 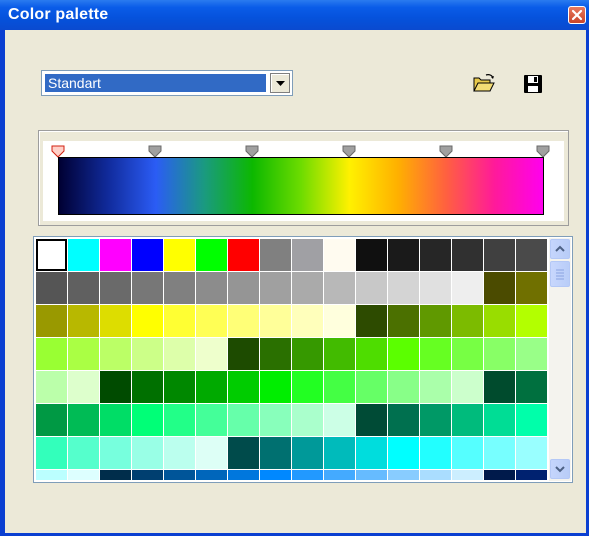 What do you see at coordinates (560, 274) in the screenshot?
I see `scroll-thumb` at bounding box center [560, 274].